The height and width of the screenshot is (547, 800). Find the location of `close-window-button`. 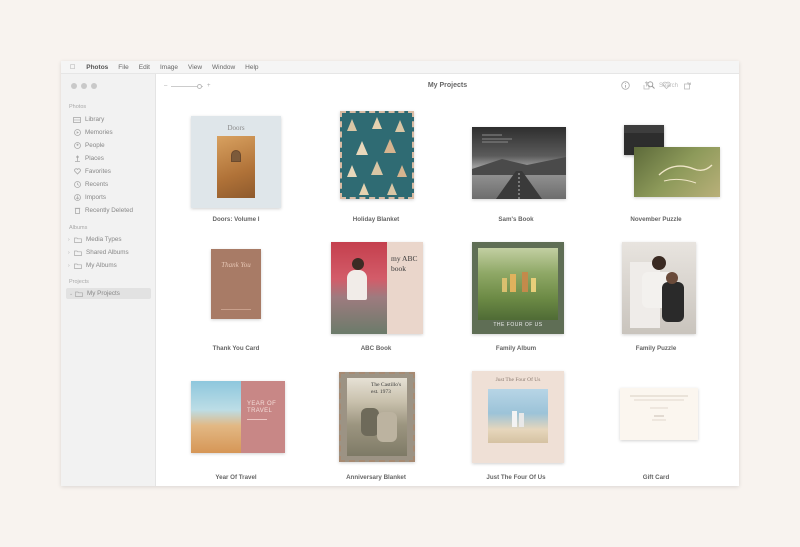

close-window-button is located at coordinates (74, 86).